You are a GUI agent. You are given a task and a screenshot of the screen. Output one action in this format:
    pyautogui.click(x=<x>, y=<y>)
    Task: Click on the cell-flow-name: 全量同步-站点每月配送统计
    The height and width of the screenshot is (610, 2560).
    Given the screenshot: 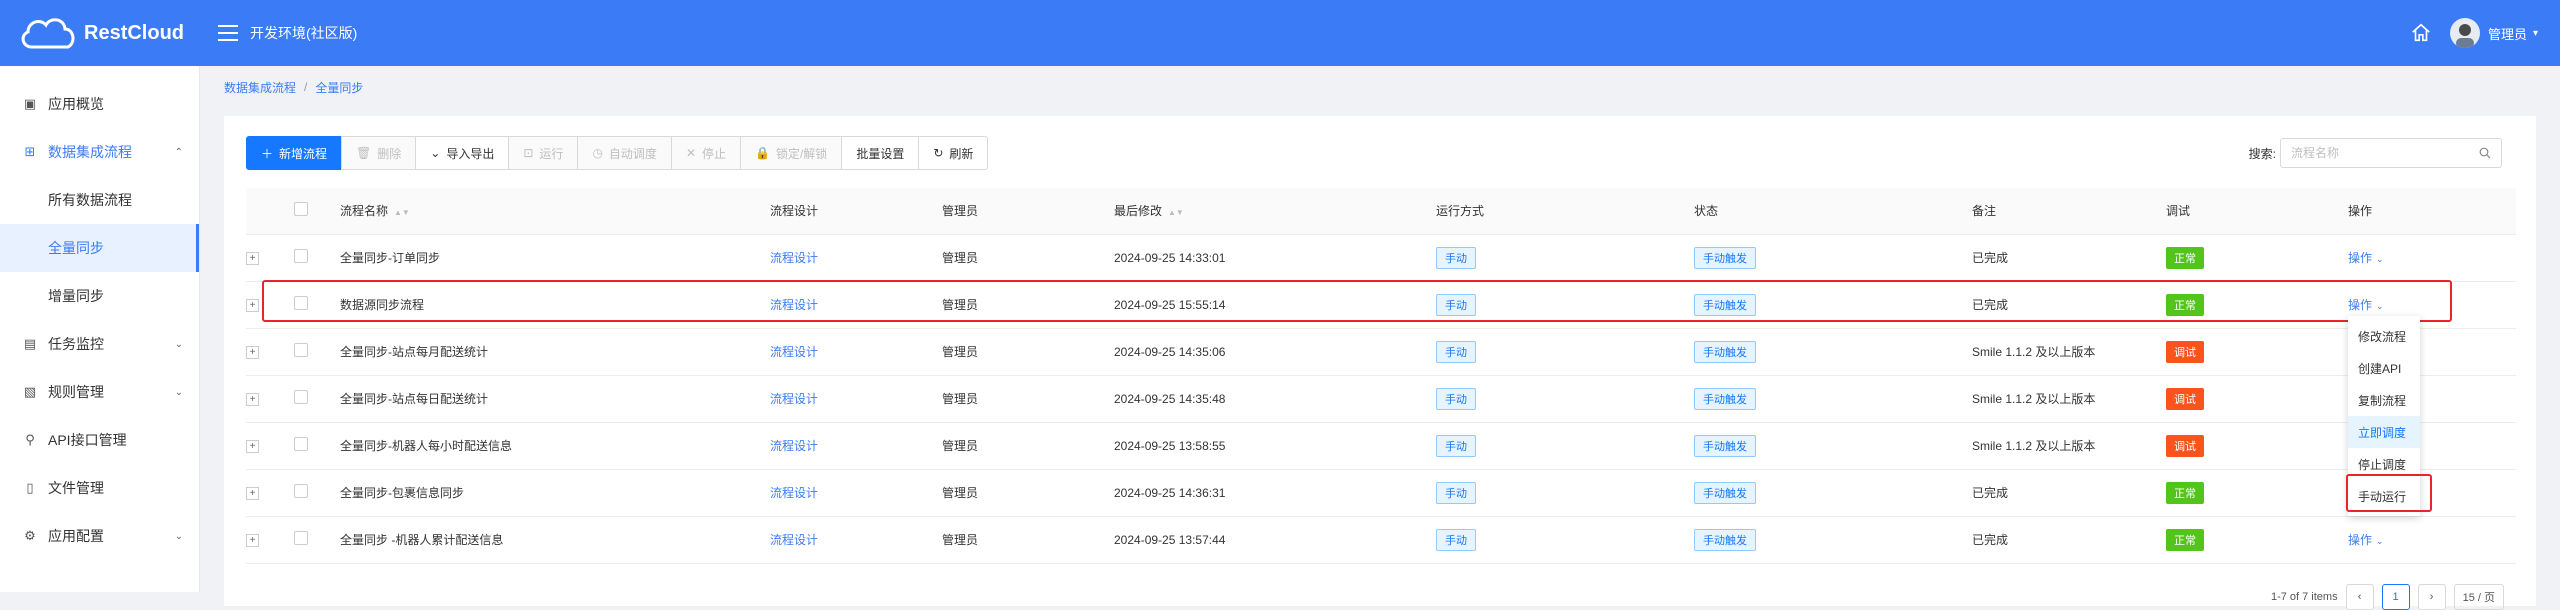 What is the action you would take?
    pyautogui.click(x=555, y=352)
    